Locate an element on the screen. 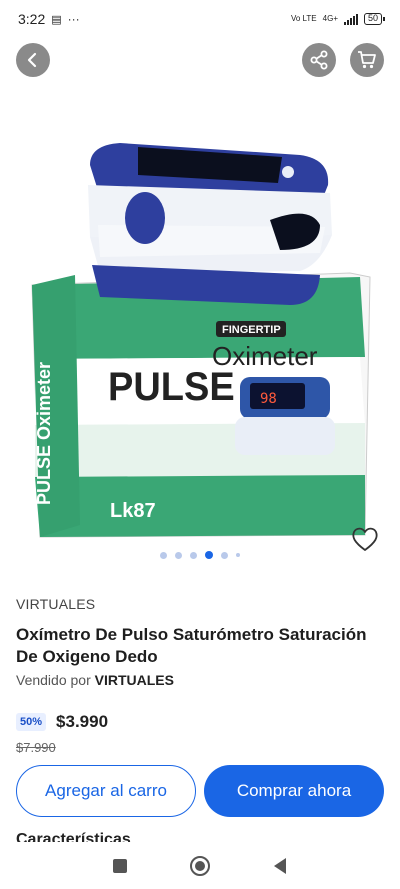  recents-button is located at coordinates (120, 866).